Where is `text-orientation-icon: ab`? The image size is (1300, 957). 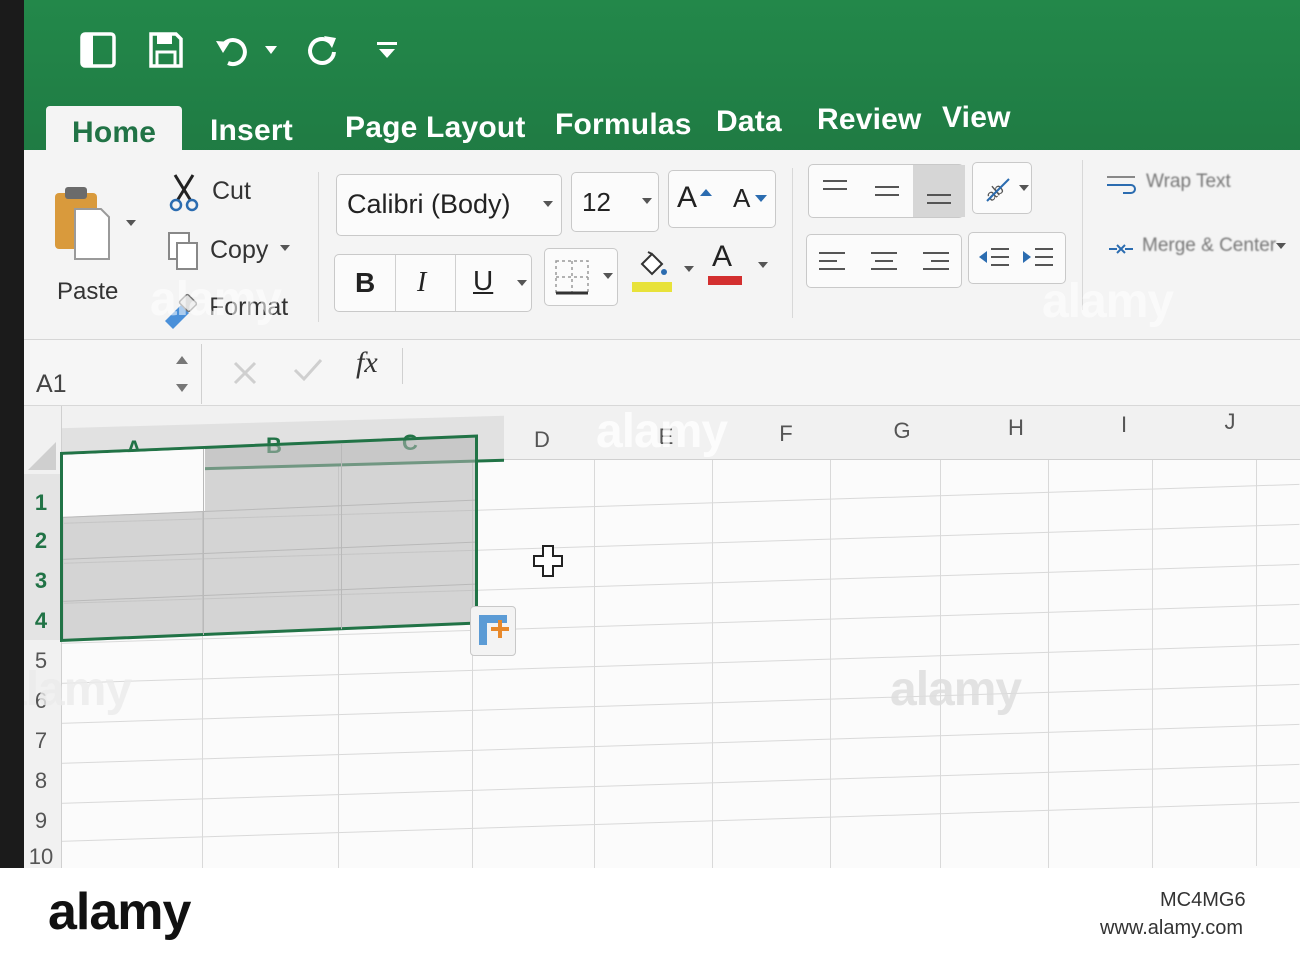 text-orientation-icon: ab is located at coordinates (996, 191).